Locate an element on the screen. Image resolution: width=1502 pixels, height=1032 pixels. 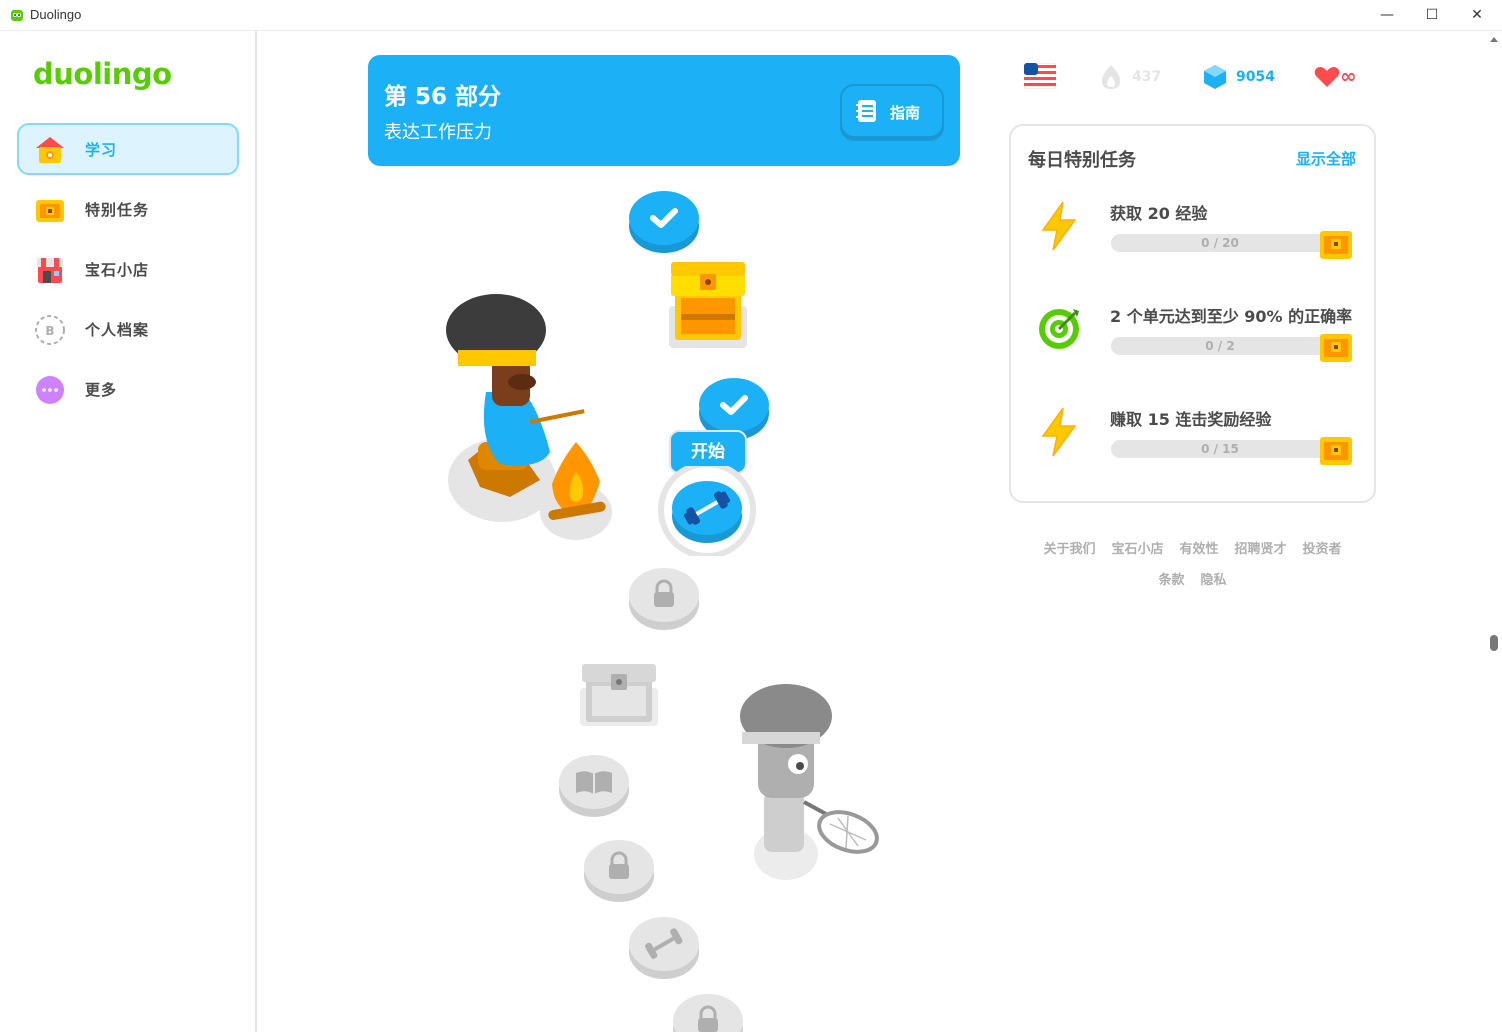
minimize-button: — is located at coordinates (1387, 15).